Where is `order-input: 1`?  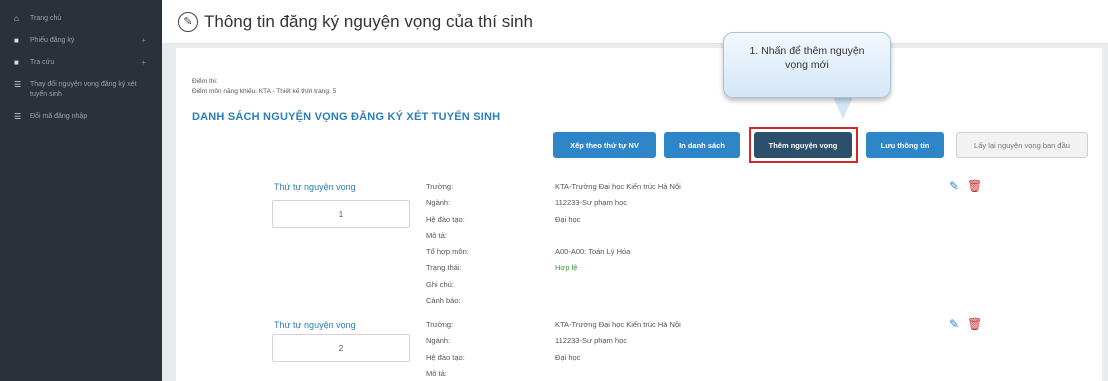
order-input: 1 is located at coordinates (341, 214).